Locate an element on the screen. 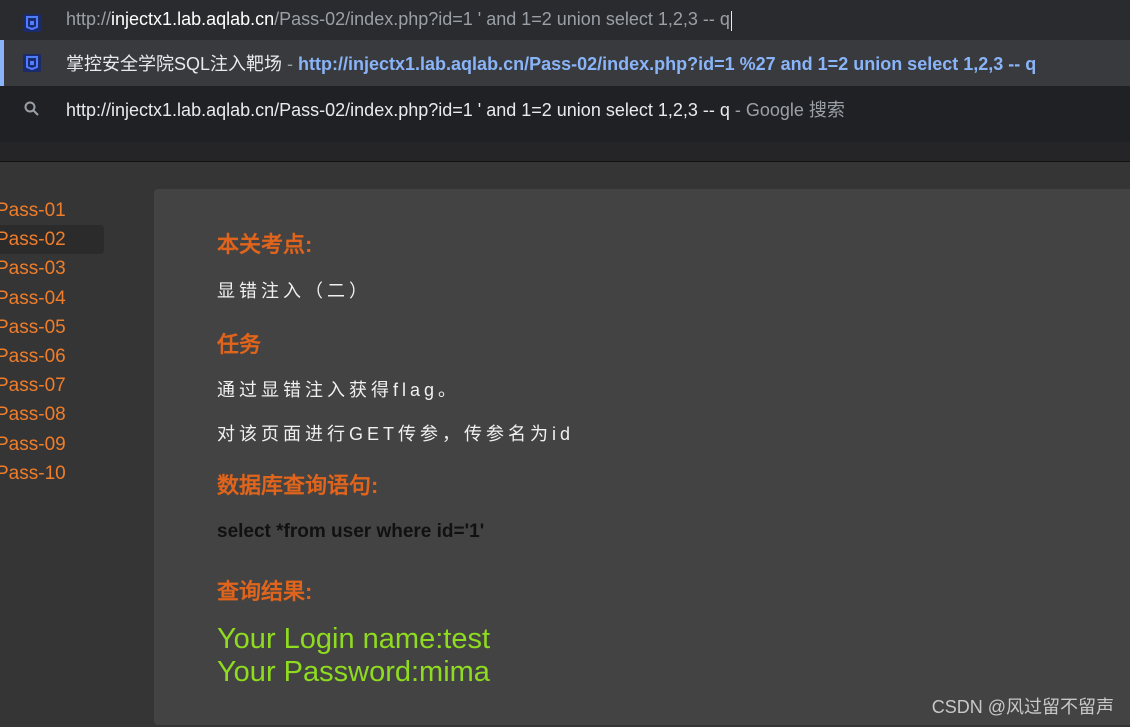  heading-query: 数据库查询语句: is located at coordinates (298, 485).